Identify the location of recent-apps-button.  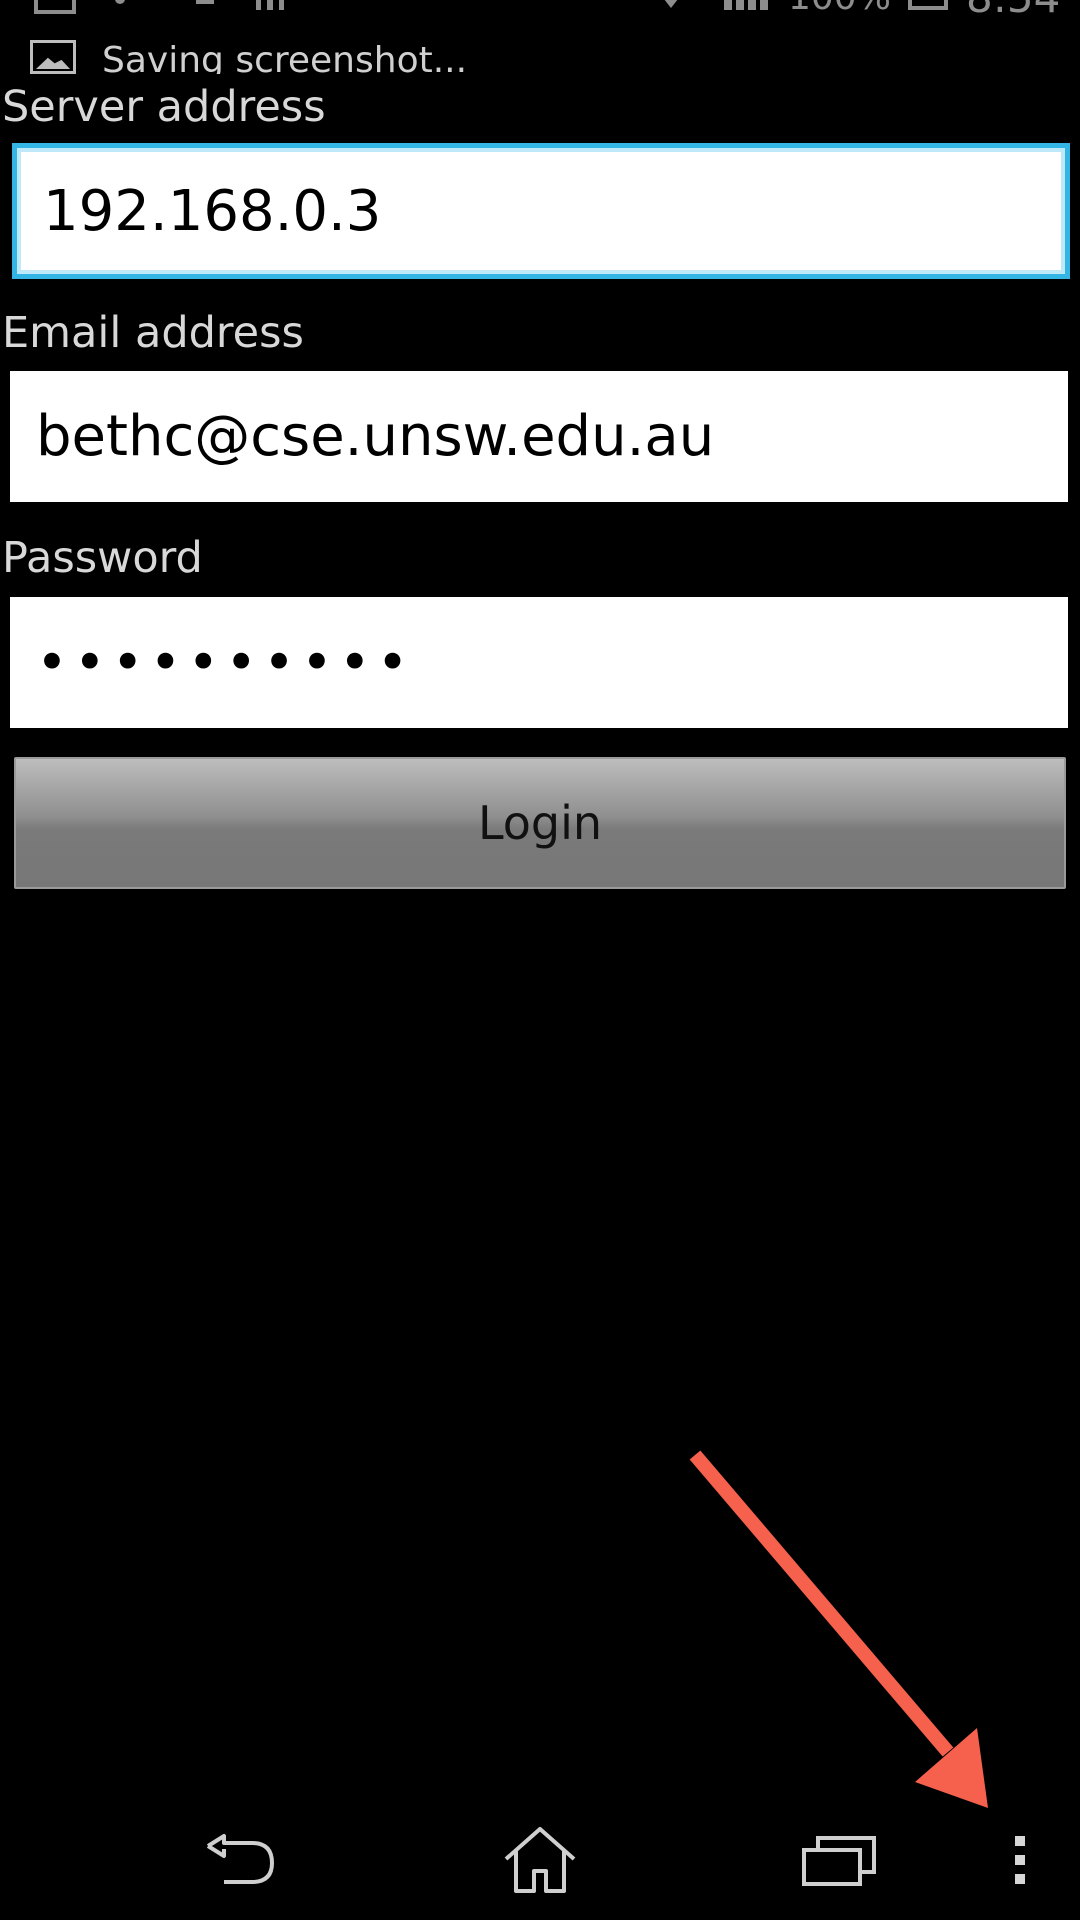
(840, 1860).